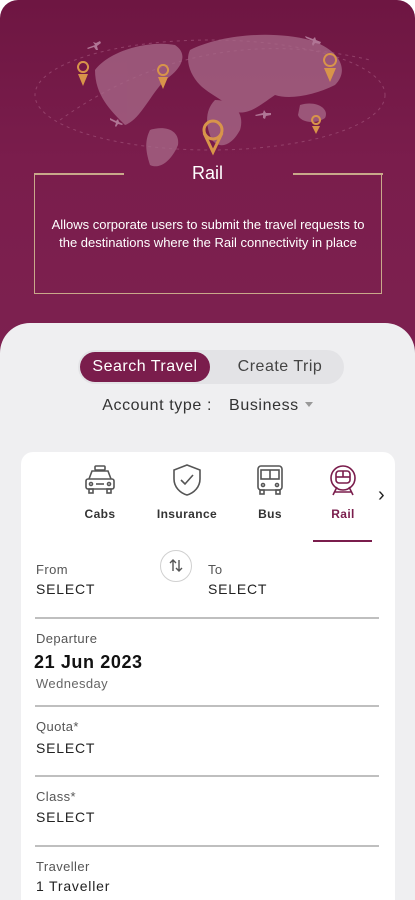  What do you see at coordinates (270, 503) in the screenshot?
I see `mode-bus: Bus` at bounding box center [270, 503].